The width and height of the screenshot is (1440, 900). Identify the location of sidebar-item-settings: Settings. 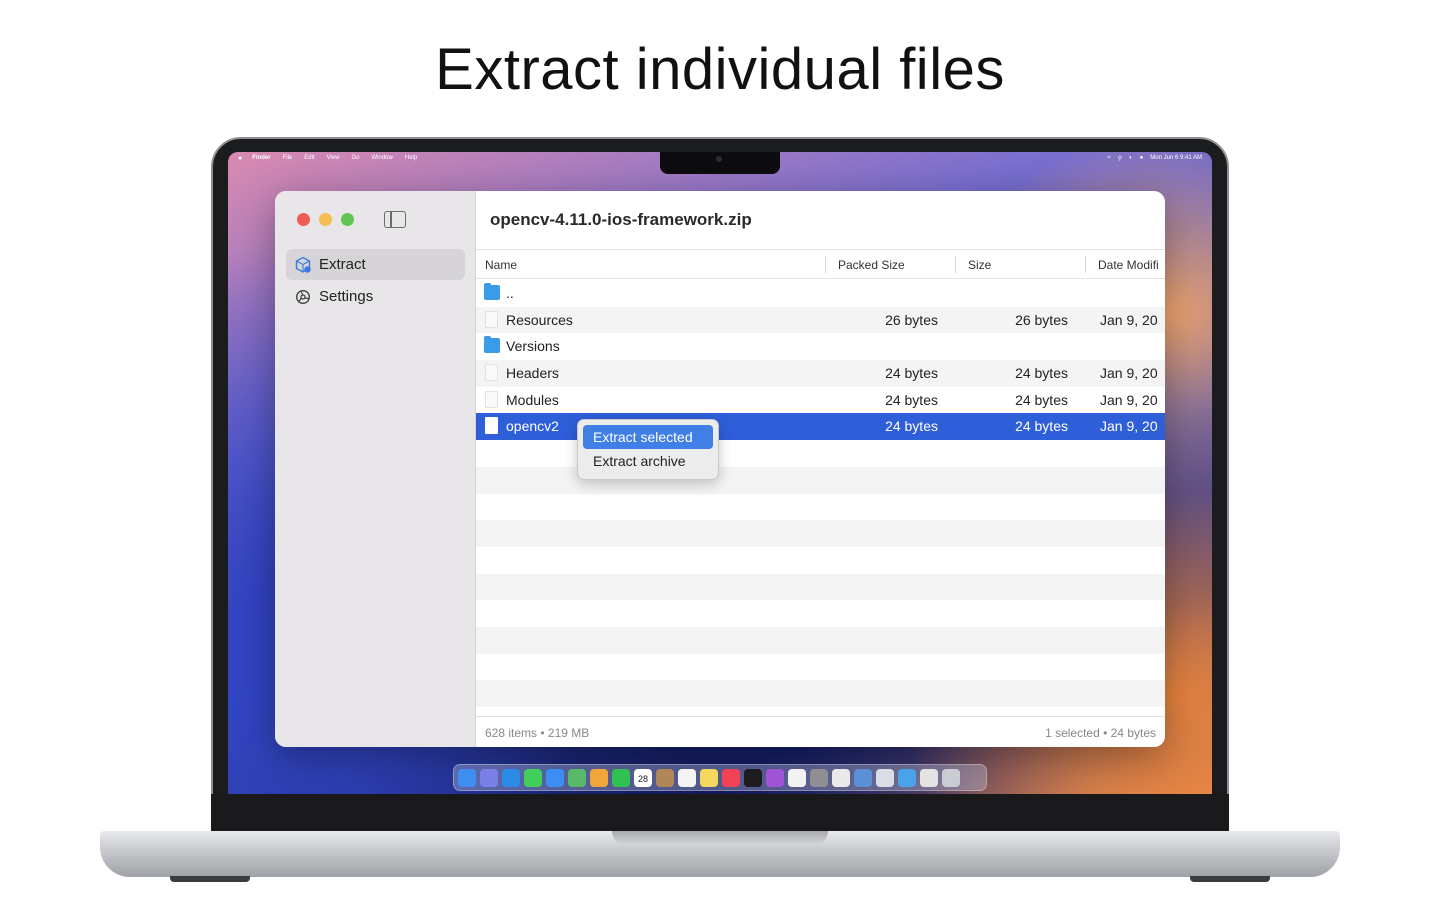
(375, 296).